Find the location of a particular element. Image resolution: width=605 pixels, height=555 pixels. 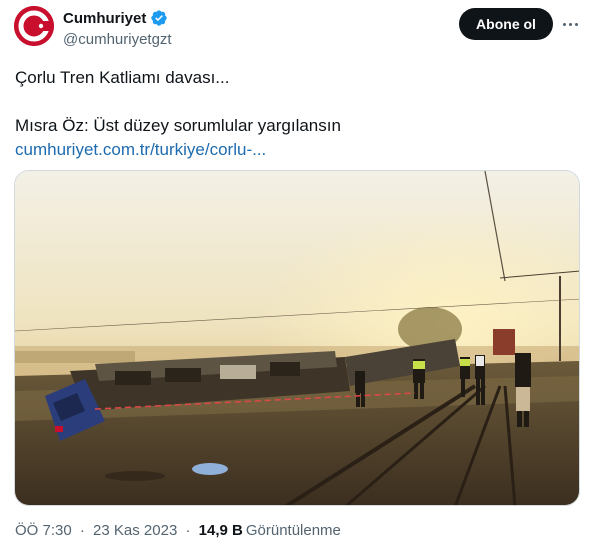

account-name-row: Cumhuriyet is located at coordinates (115, 18).